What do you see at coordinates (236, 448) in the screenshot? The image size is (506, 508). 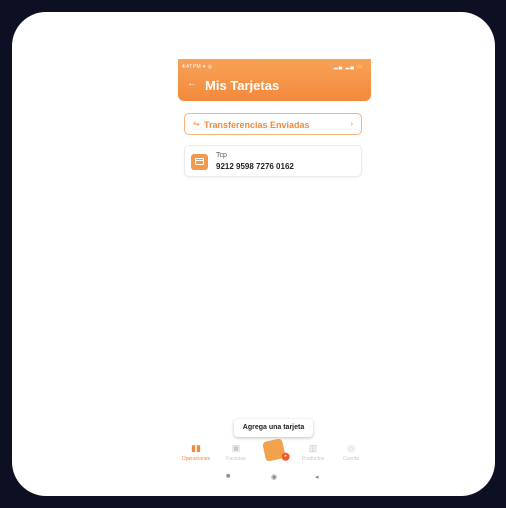 I see `invoice-icon: ▣` at bounding box center [236, 448].